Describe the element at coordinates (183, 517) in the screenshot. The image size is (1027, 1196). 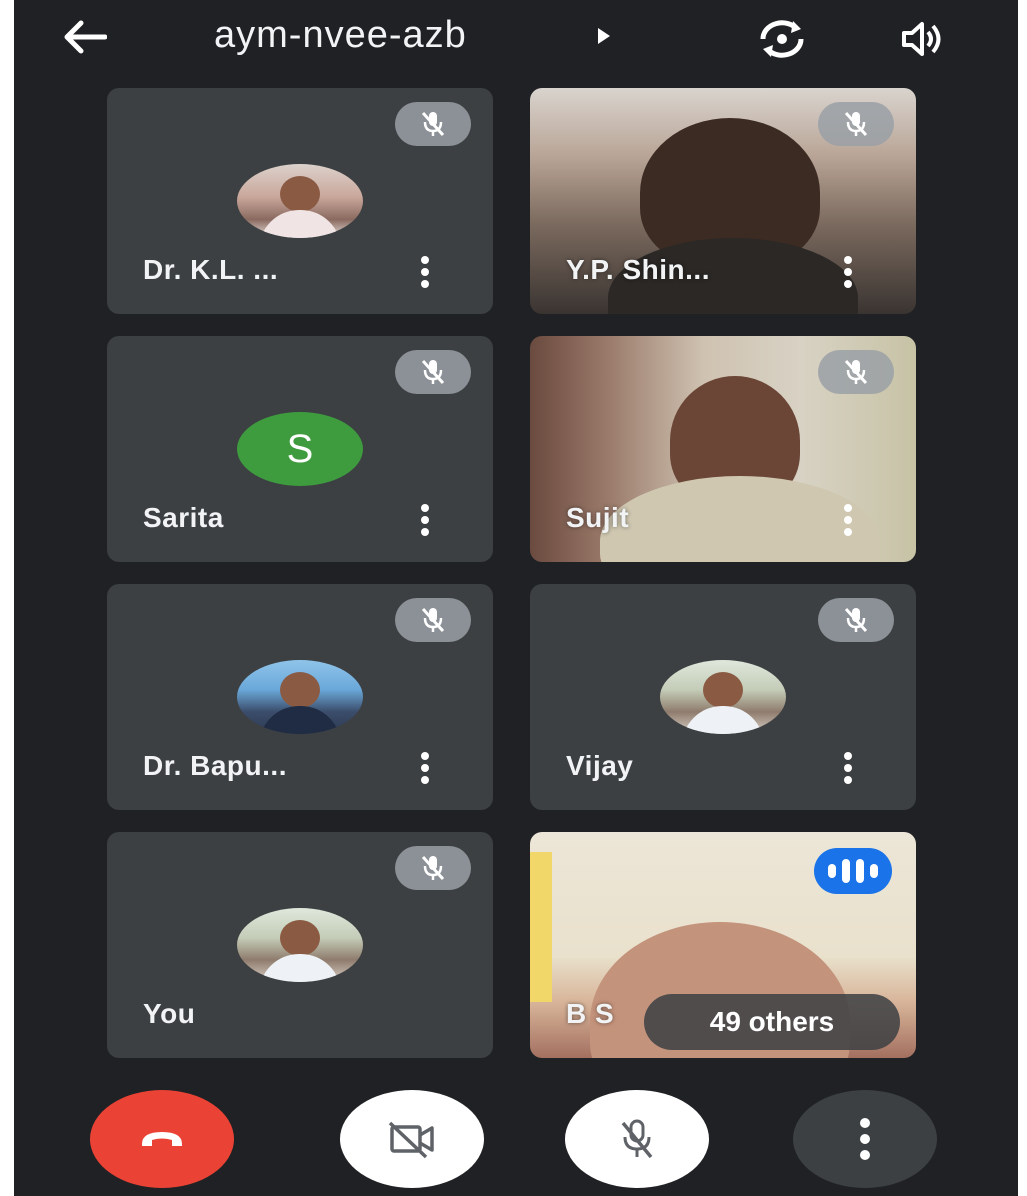
I see `participant-name: Sarita` at that location.